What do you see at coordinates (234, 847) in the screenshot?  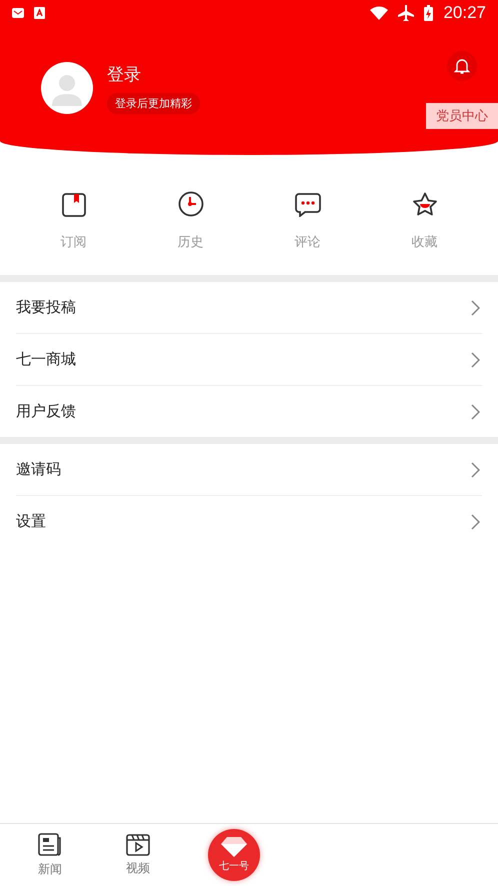 I see `diamond-icon` at bounding box center [234, 847].